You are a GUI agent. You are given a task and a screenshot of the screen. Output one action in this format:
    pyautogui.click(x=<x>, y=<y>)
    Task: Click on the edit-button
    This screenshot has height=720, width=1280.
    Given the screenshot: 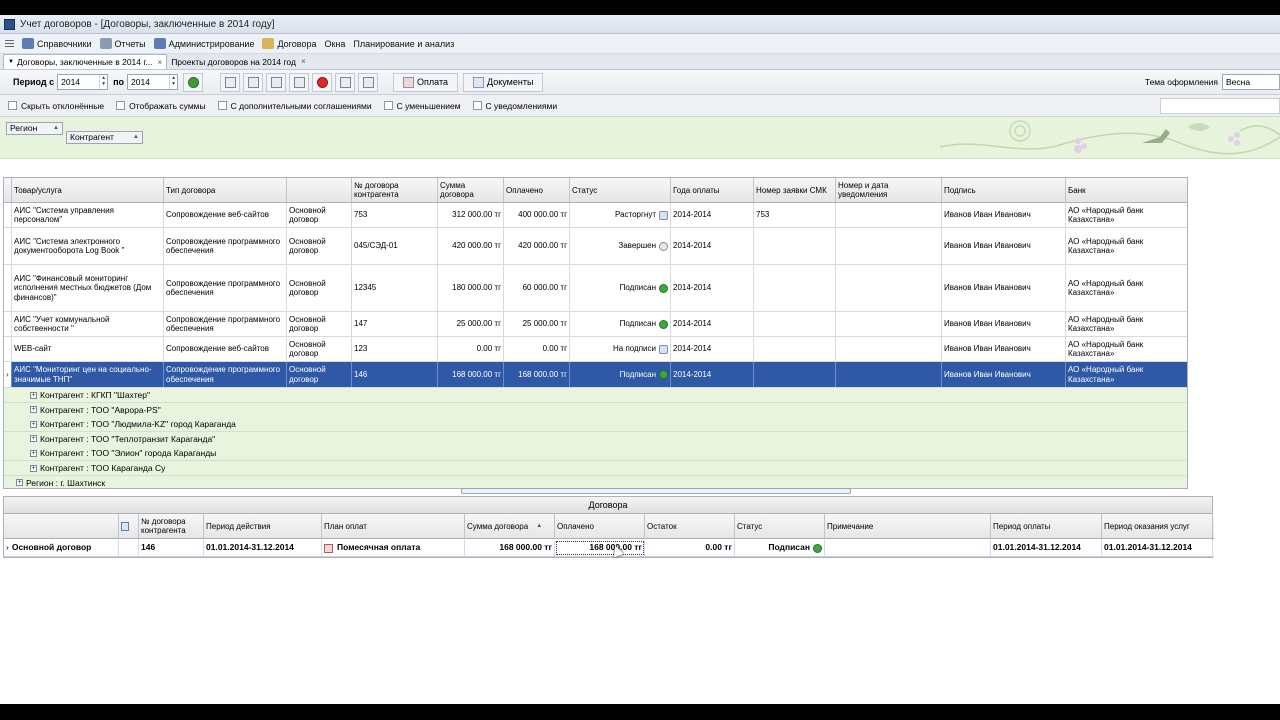 What is the action you would take?
    pyautogui.click(x=253, y=82)
    